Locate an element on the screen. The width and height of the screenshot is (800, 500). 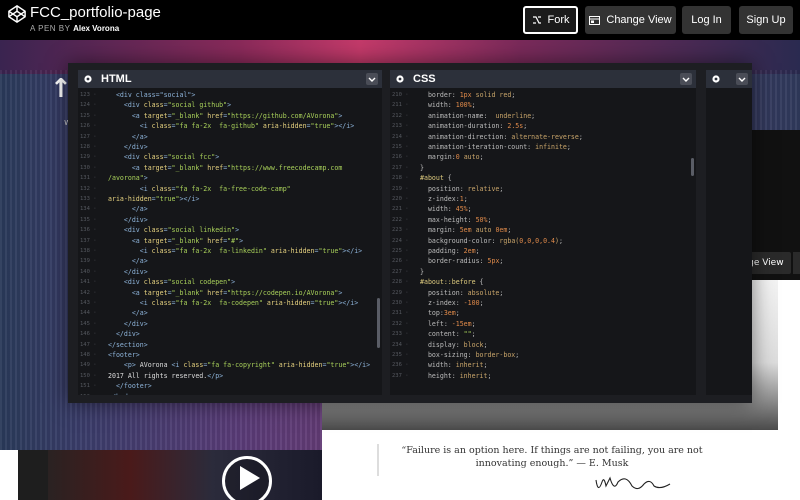
line-number: 218 · is located at coordinates (400, 178).